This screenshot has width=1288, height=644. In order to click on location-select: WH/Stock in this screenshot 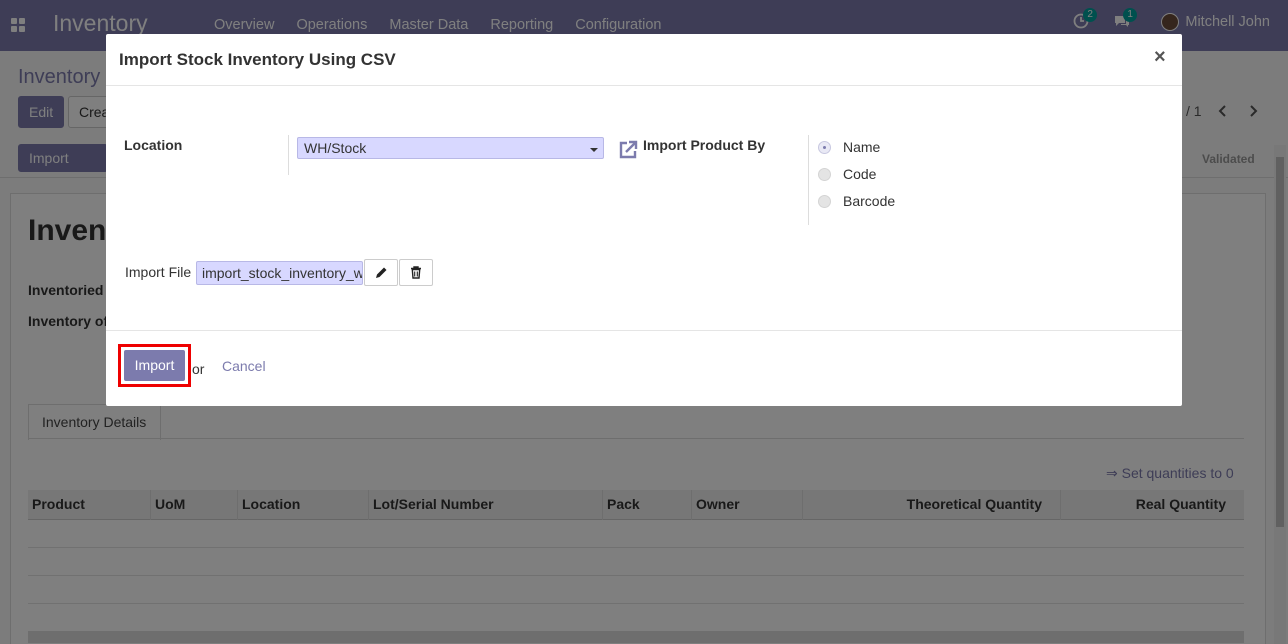, I will do `click(450, 148)`.